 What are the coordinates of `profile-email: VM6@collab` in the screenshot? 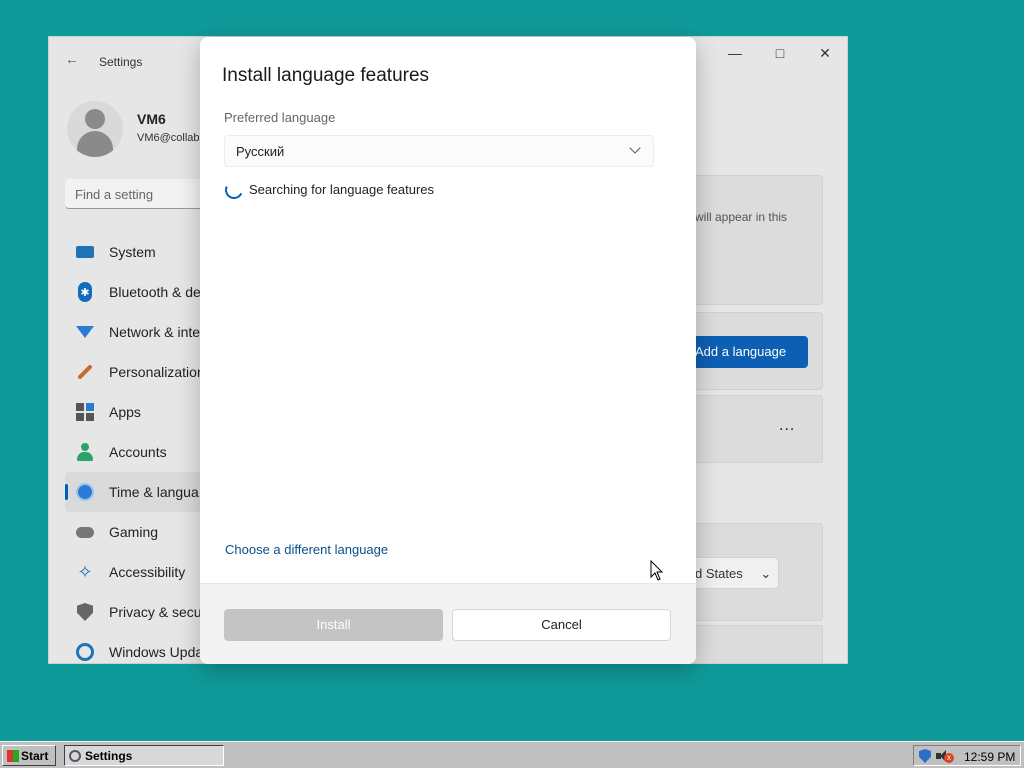 It's located at (168, 138).